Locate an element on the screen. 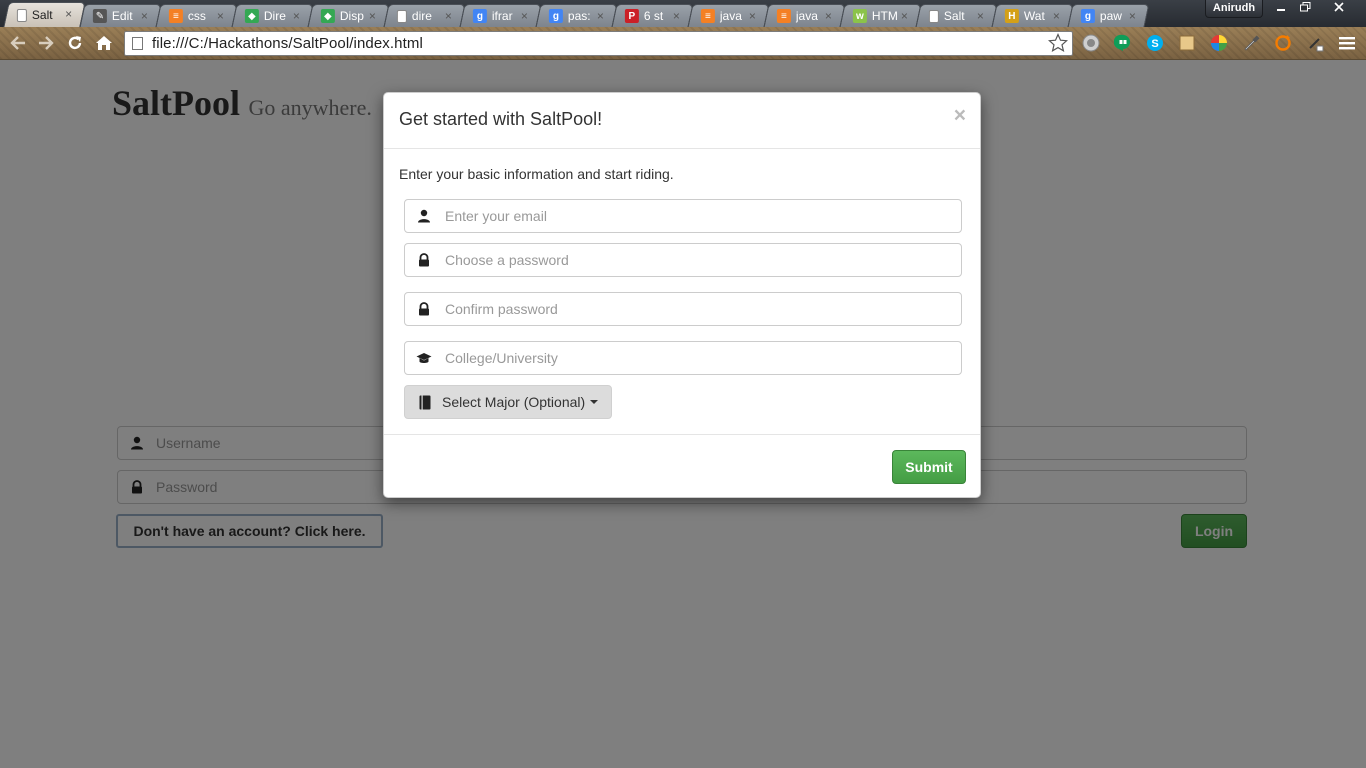  college-field is located at coordinates (683, 358).